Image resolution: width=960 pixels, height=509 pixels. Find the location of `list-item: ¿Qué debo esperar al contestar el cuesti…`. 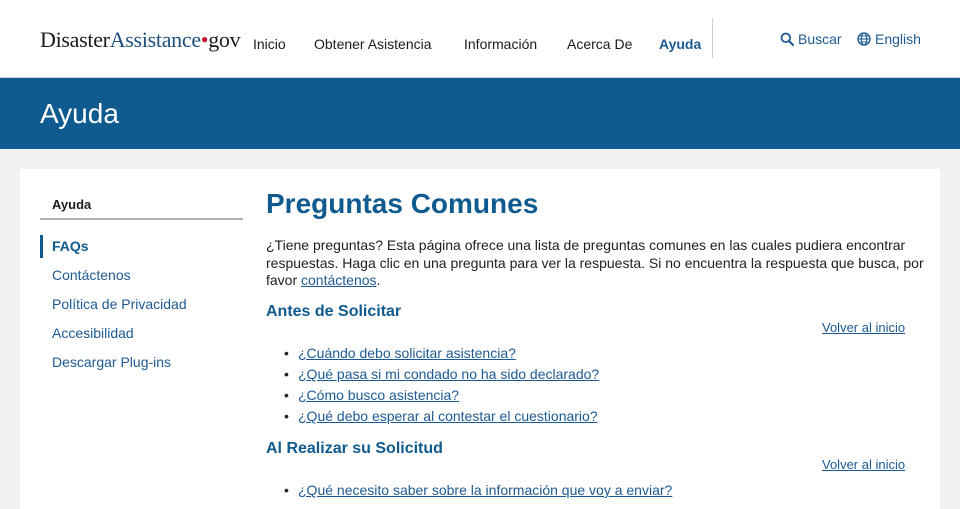

list-item: ¿Qué debo esperar al contestar el cuesti… is located at coordinates (594, 416).